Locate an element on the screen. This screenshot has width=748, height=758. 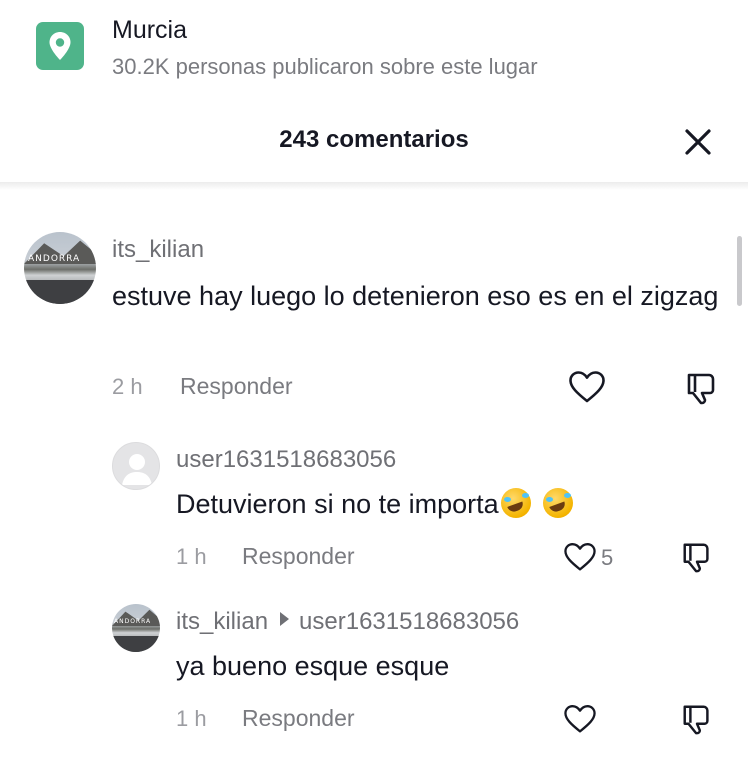
reply-to-arrow-icon is located at coordinates (285, 619).